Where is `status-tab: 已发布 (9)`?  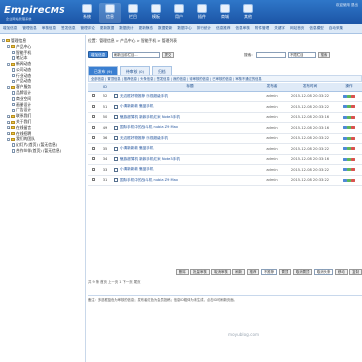
status-tab: 已发布 (9) is located at coordinates (103, 70).